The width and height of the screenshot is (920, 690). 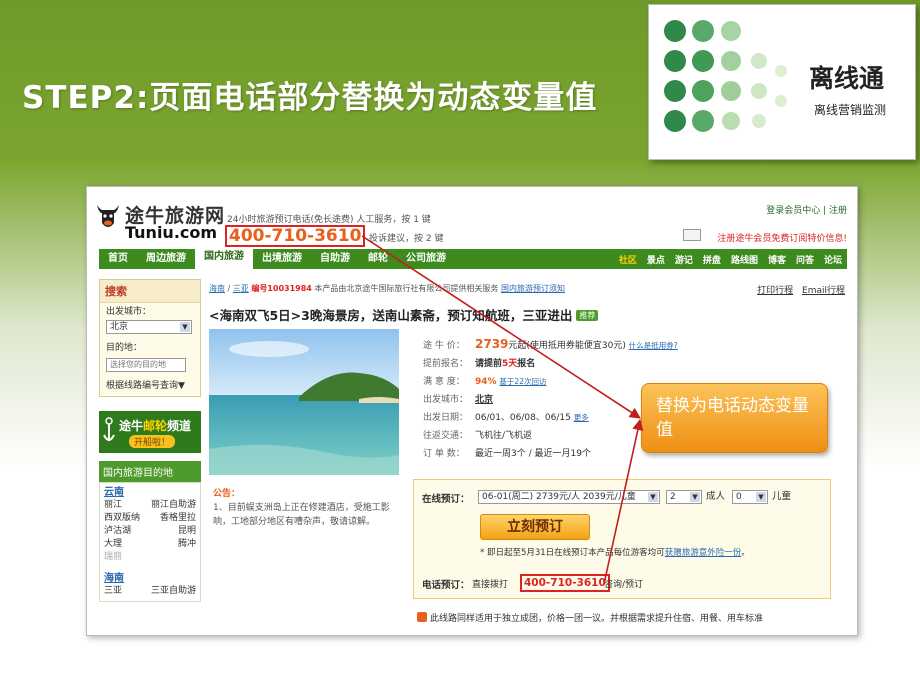 I want to click on brand-name: 离线通, so click(x=847, y=78).